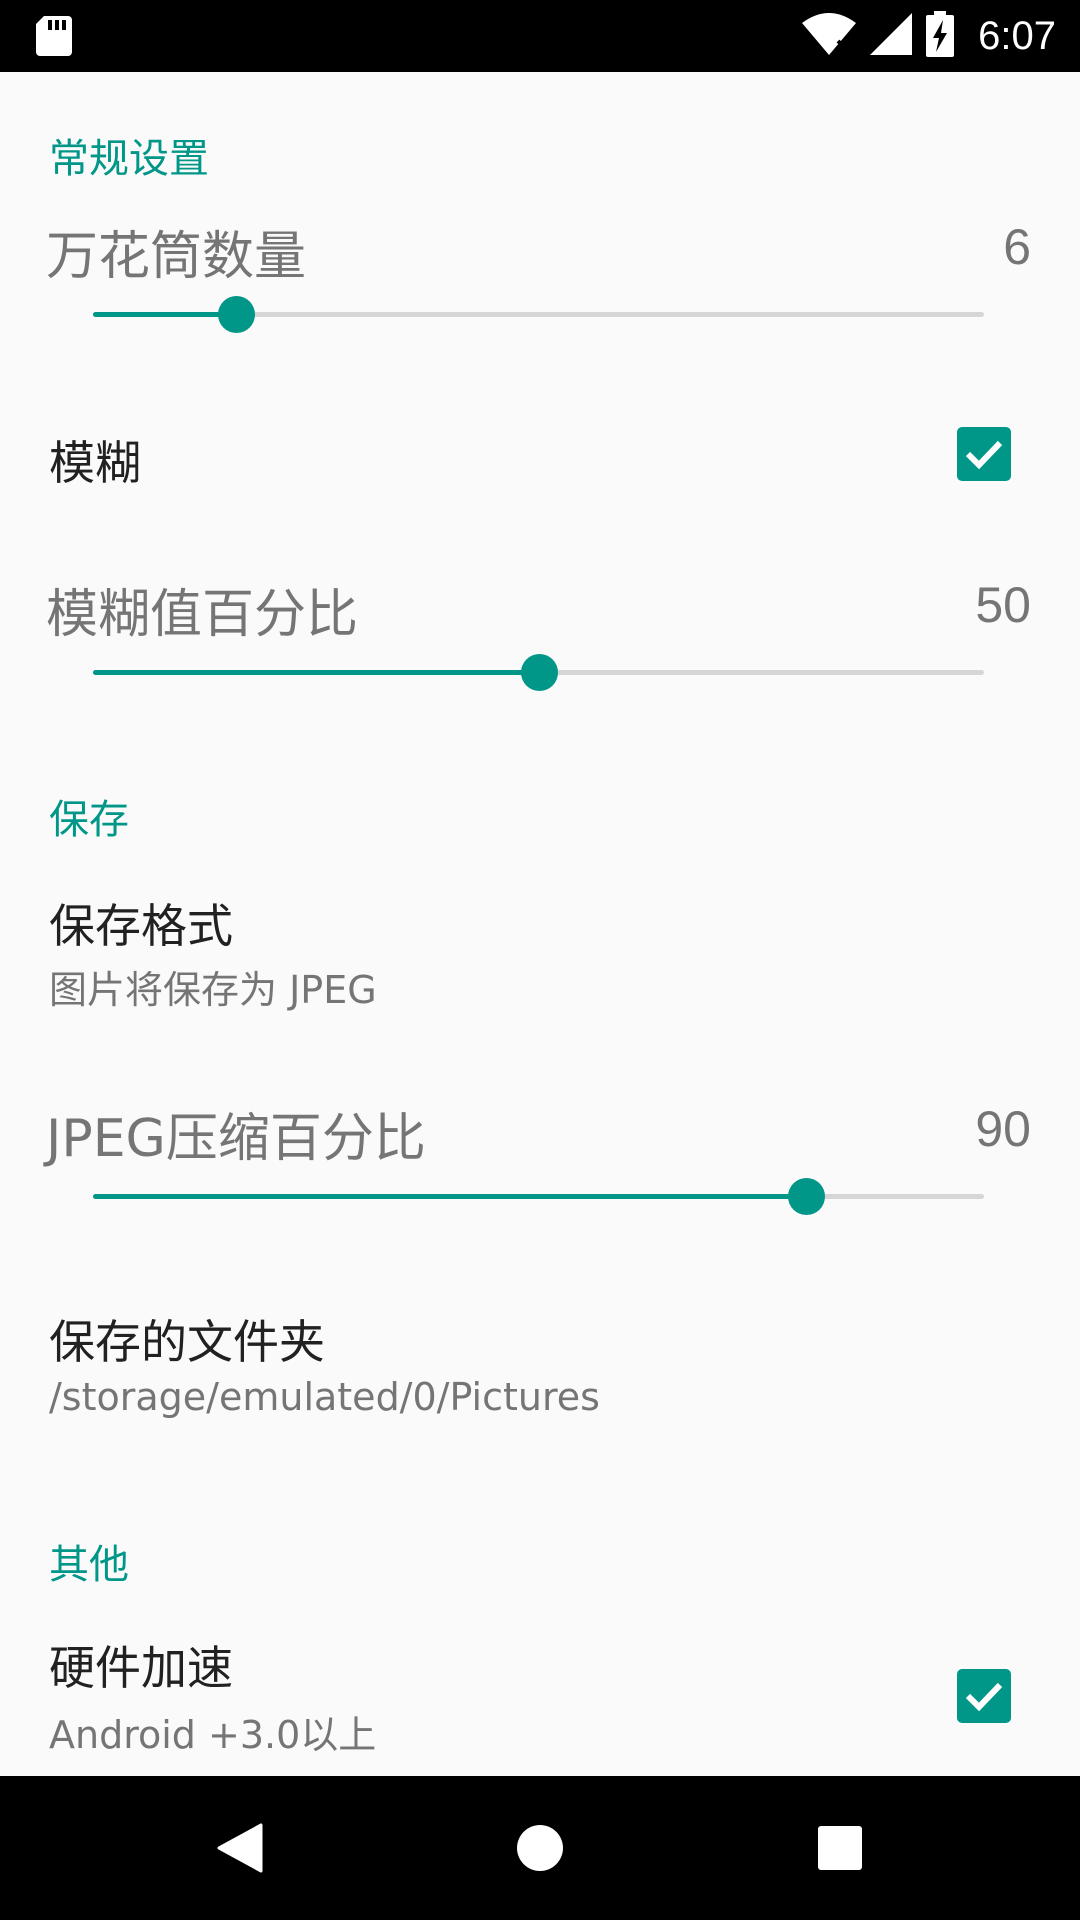 This screenshot has height=1920, width=1080. I want to click on kaleidoscope-count-slider, so click(538, 314).